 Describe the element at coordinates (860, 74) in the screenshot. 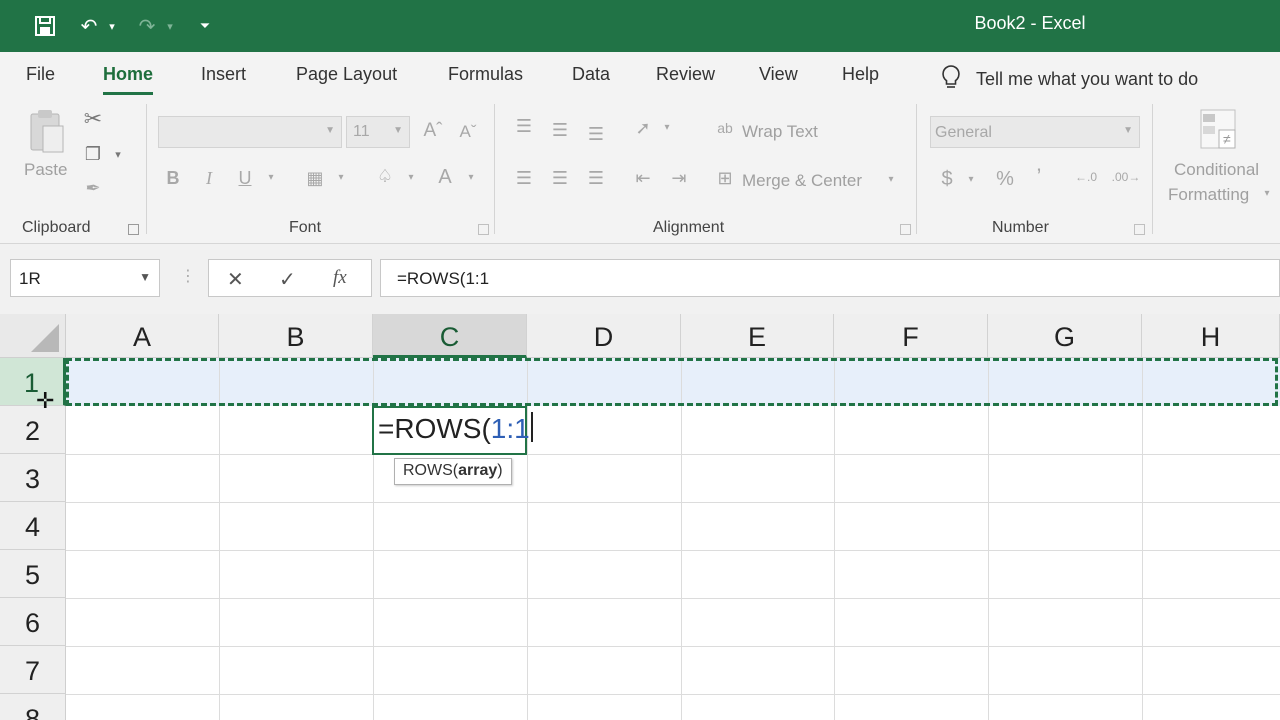

I see `tab-help: Help` at that location.